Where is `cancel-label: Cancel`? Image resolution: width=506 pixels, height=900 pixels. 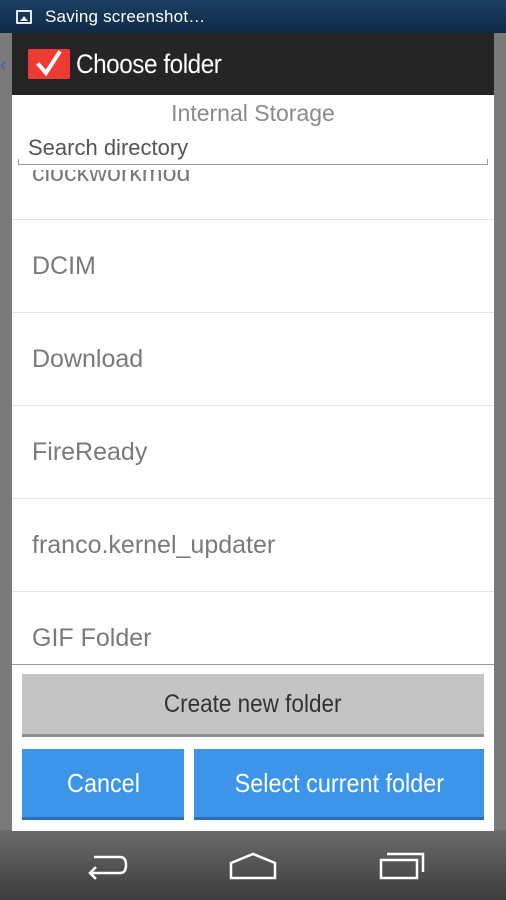 cancel-label: Cancel is located at coordinates (103, 782).